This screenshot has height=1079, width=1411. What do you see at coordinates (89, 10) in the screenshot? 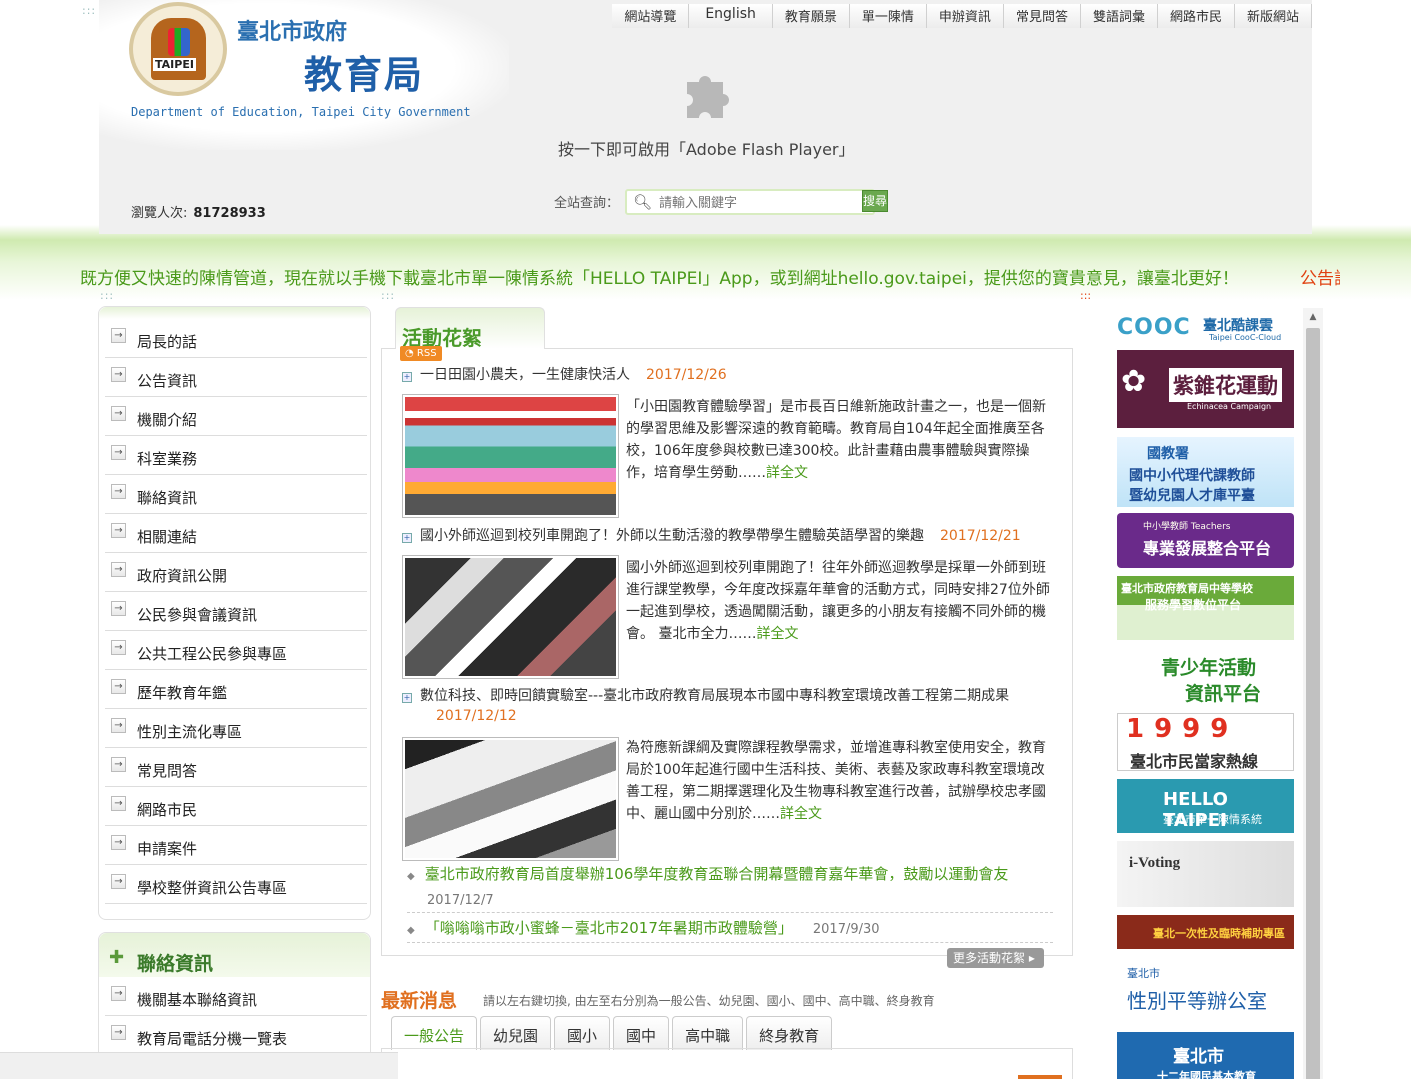
I see `skip-anchor: :::` at bounding box center [89, 10].